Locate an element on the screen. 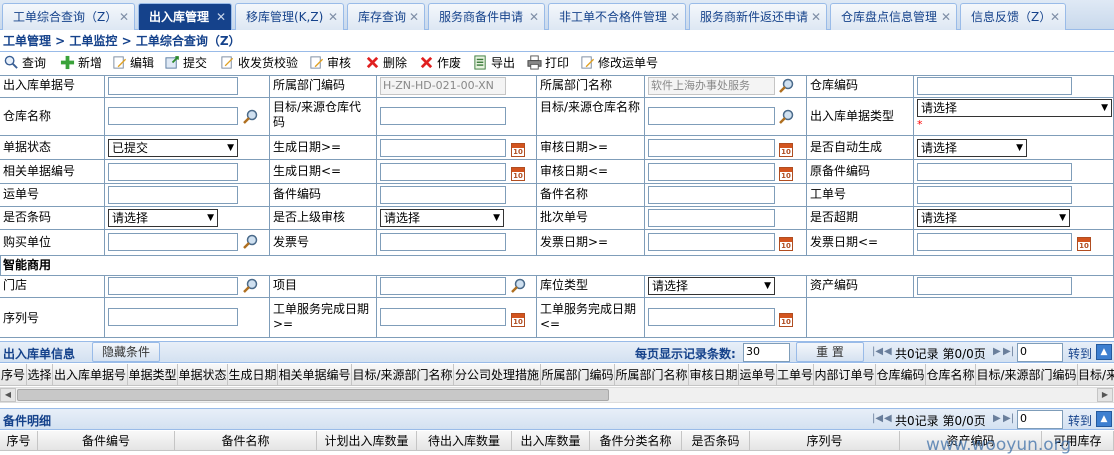 Image resolution: width=1114 pixels, height=455 pixels. col-target-dept-code: 目标/来源部门编码 is located at coordinates (1027, 374).